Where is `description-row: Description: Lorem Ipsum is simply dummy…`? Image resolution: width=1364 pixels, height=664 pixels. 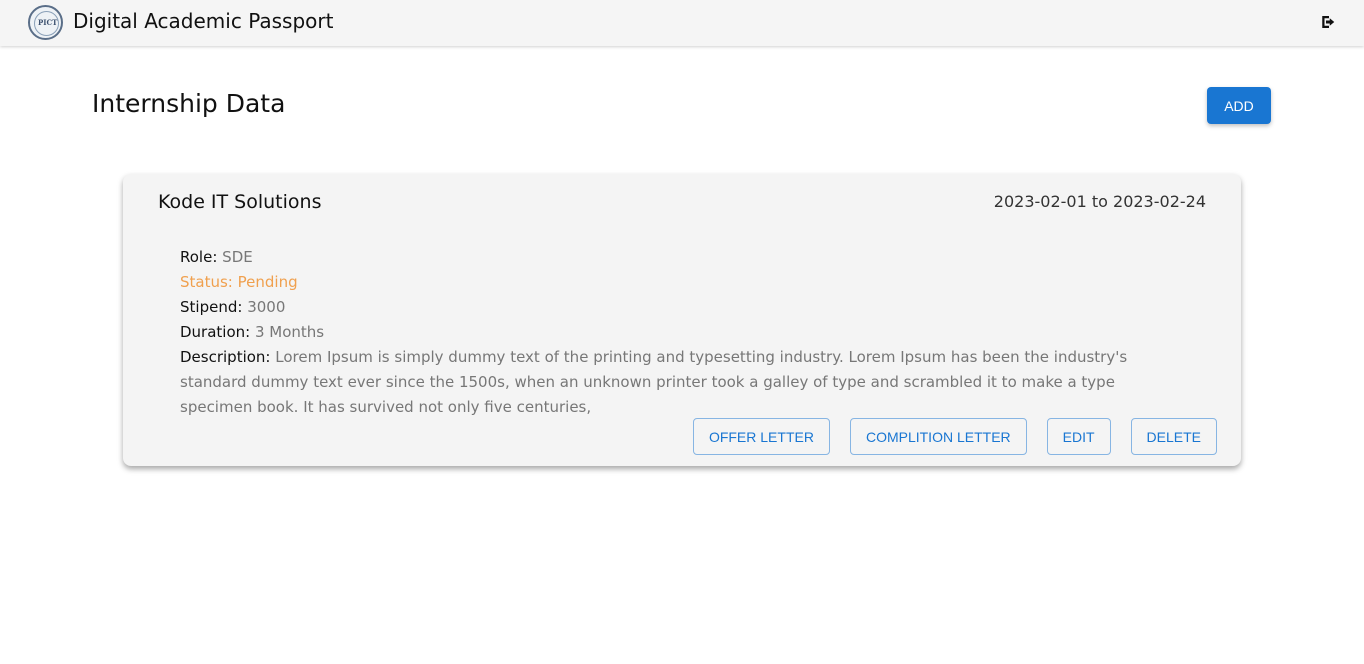 description-row: Description: Lorem Ipsum is simply dummy… is located at coordinates (680, 382).